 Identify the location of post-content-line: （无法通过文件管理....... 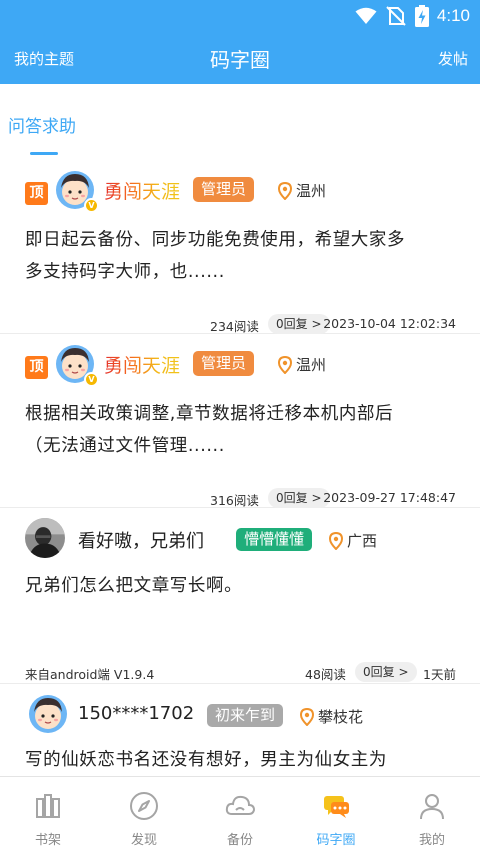
(125, 446).